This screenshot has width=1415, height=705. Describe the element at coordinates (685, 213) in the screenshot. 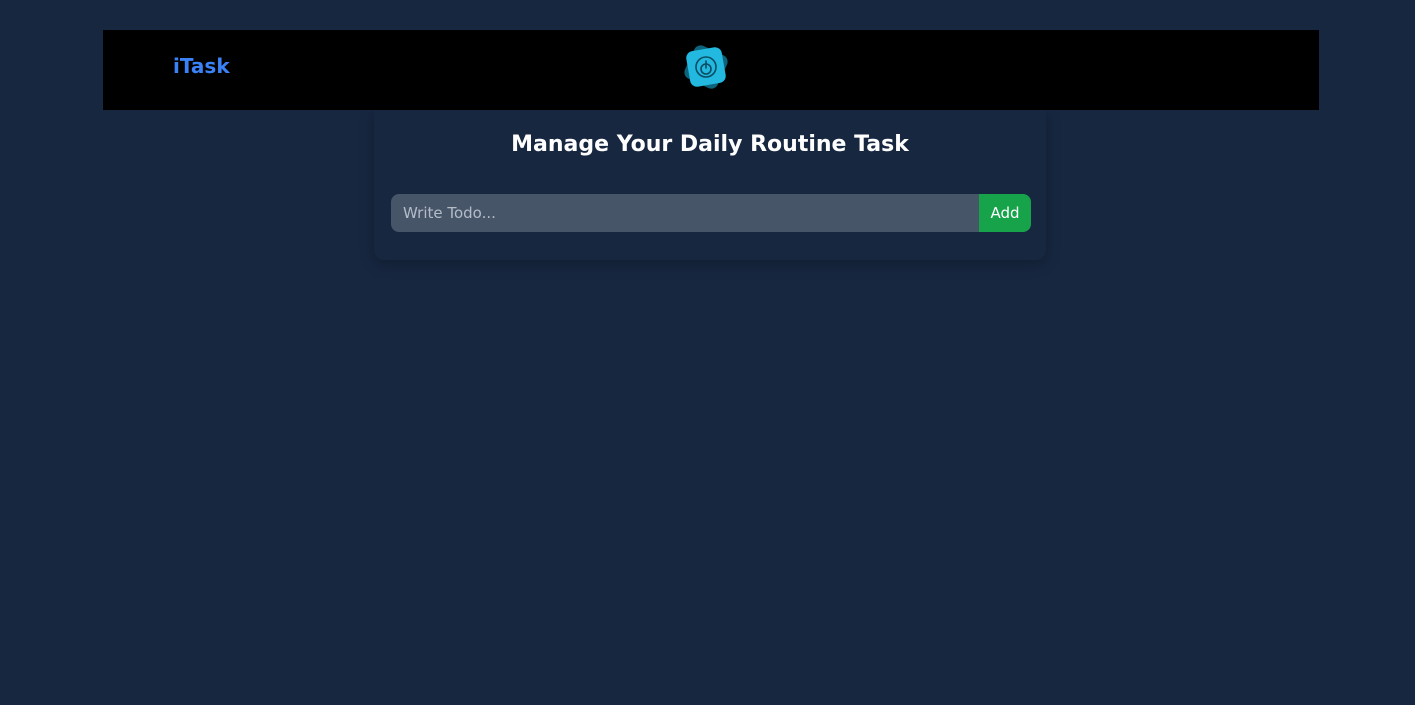

I see `todo-input` at that location.